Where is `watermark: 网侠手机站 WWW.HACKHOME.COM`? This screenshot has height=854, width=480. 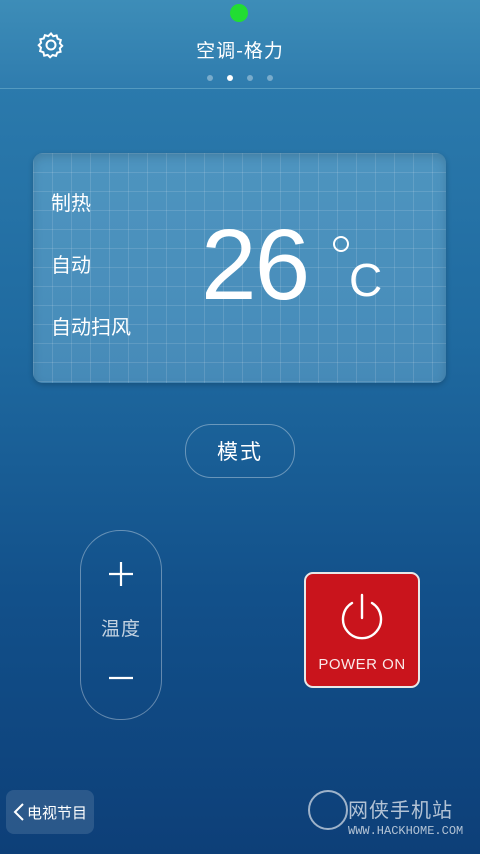 watermark: 网侠手机站 WWW.HACKHOME.COM is located at coordinates (393, 814).